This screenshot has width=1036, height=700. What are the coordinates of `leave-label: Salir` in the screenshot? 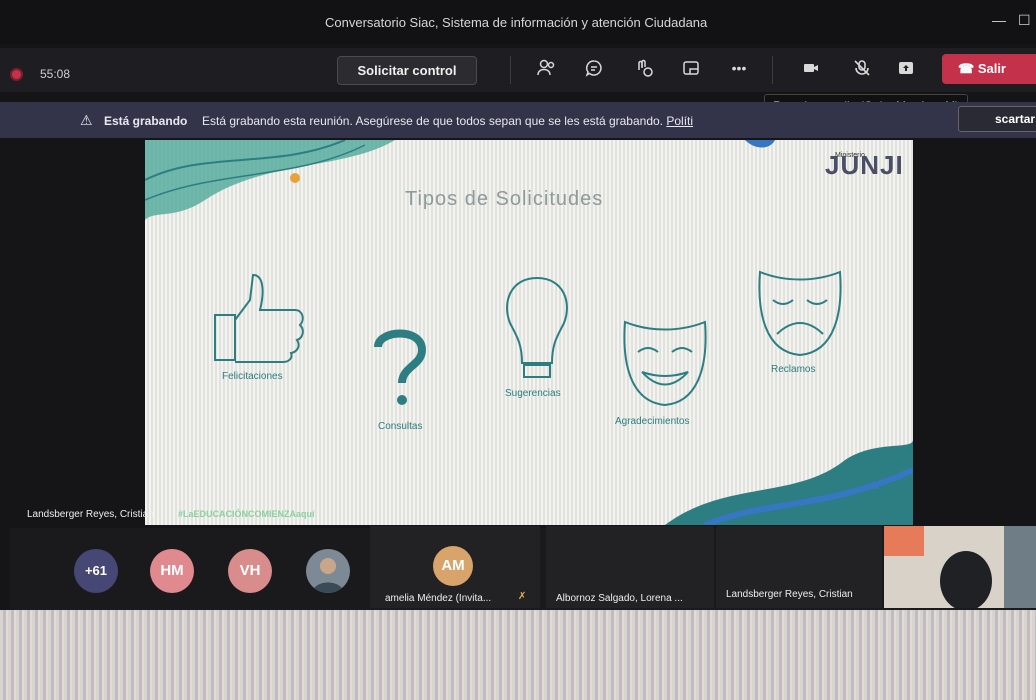 It's located at (991, 68).